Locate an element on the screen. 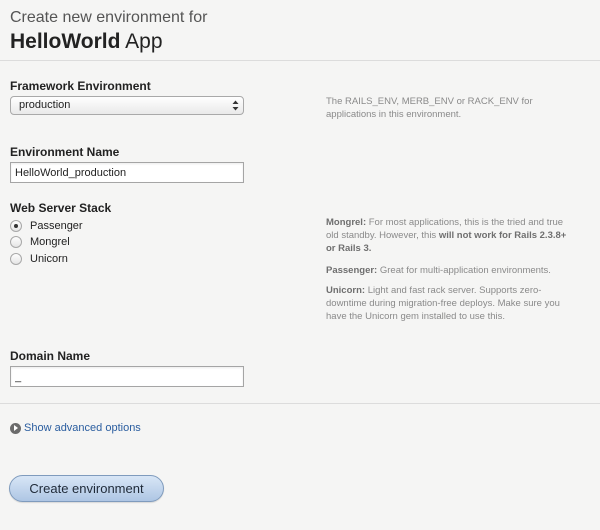  radio-option-passenger: Passenger is located at coordinates (46, 226).